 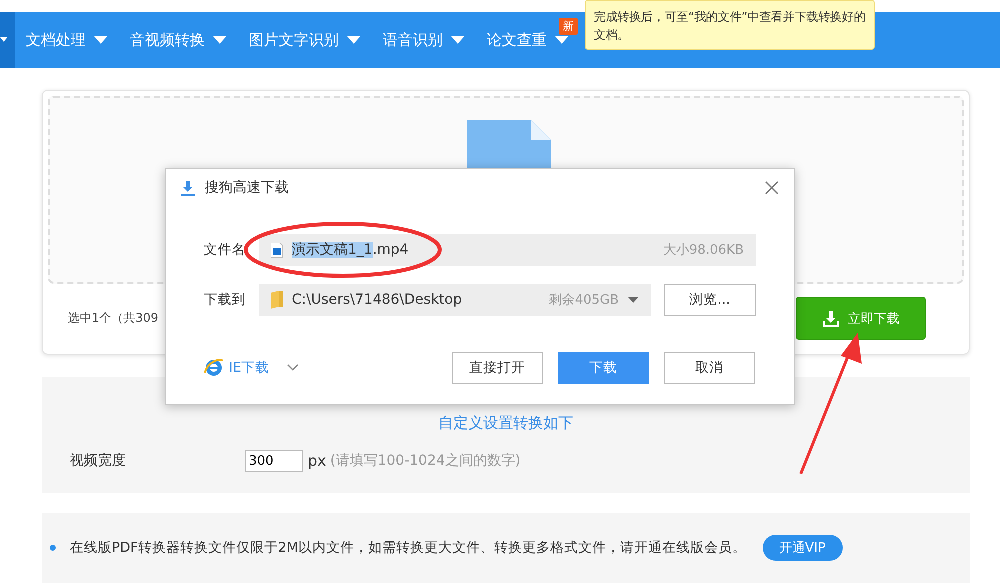 What do you see at coordinates (317, 461) in the screenshot?
I see `unit-label: px` at bounding box center [317, 461].